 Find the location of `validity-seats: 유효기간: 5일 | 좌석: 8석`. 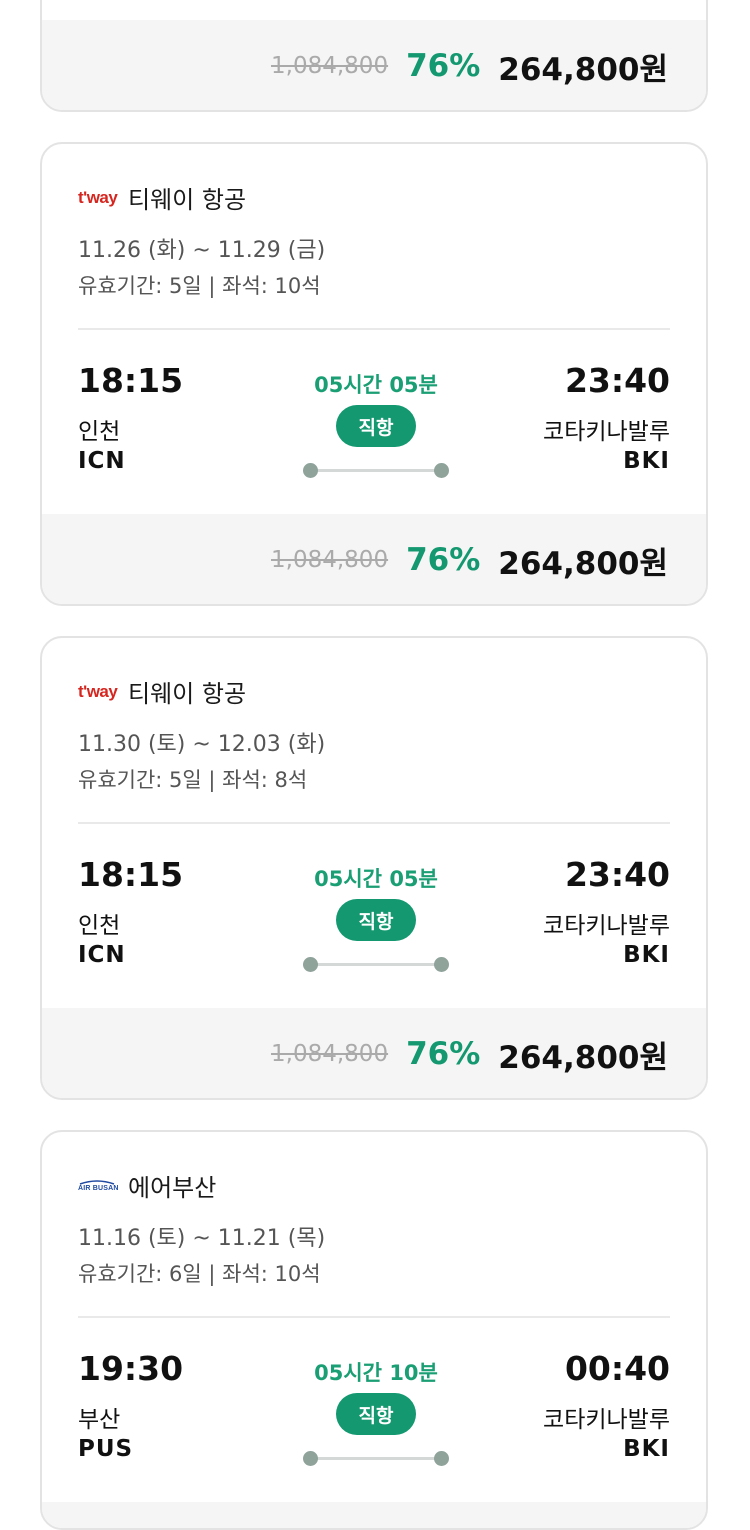

validity-seats: 유효기간: 5일 | 좌석: 8석 is located at coordinates (193, 780).